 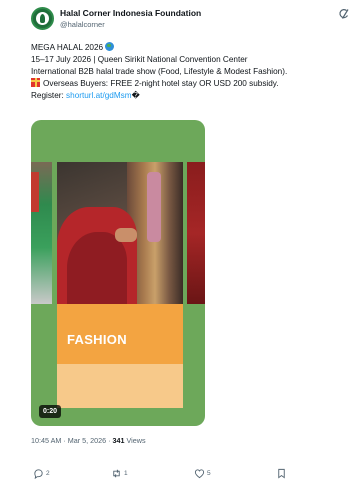 What do you see at coordinates (71, 440) in the screenshot?
I see `timestamp: 10:45 AM · Mar 5, 2026 ·` at bounding box center [71, 440].